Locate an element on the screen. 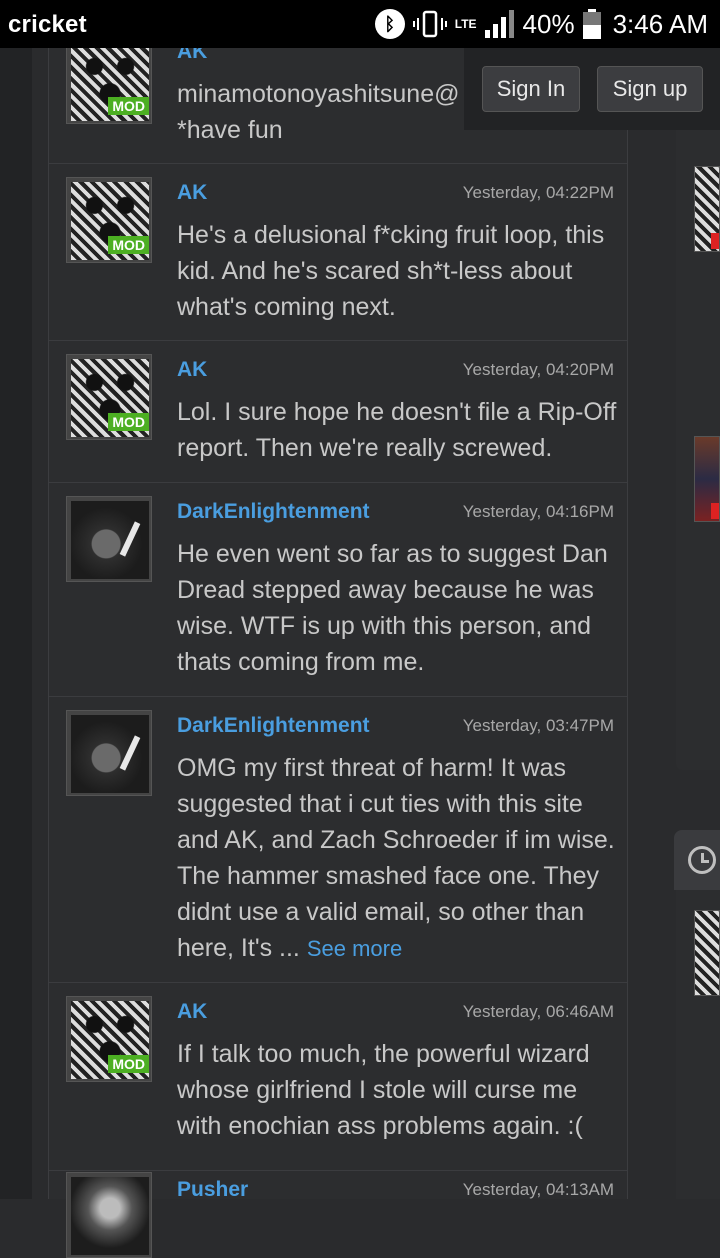 The image size is (720, 1258). vibrate-icon is located at coordinates (429, 24).